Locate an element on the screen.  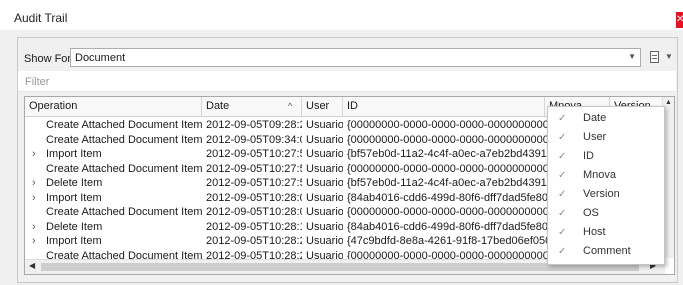
menu-item-label: Host is located at coordinates (594, 232).